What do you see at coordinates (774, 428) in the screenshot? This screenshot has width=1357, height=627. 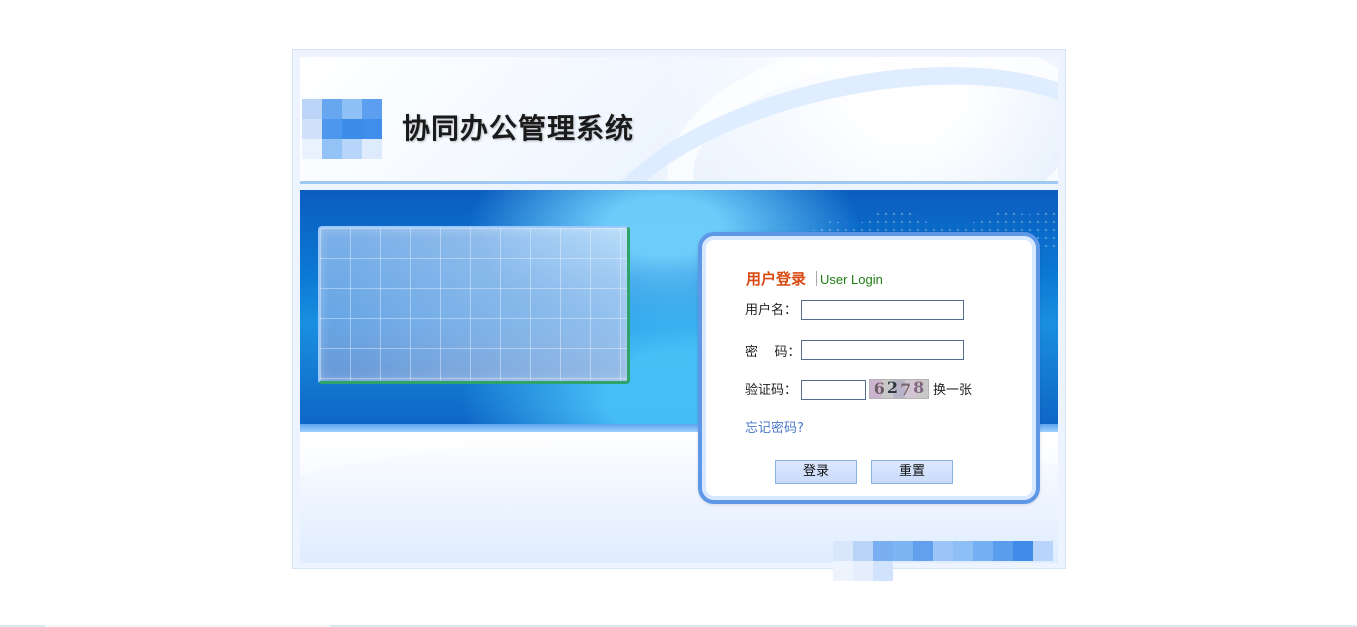 I see `forgot-password-link: 忘记密码?` at bounding box center [774, 428].